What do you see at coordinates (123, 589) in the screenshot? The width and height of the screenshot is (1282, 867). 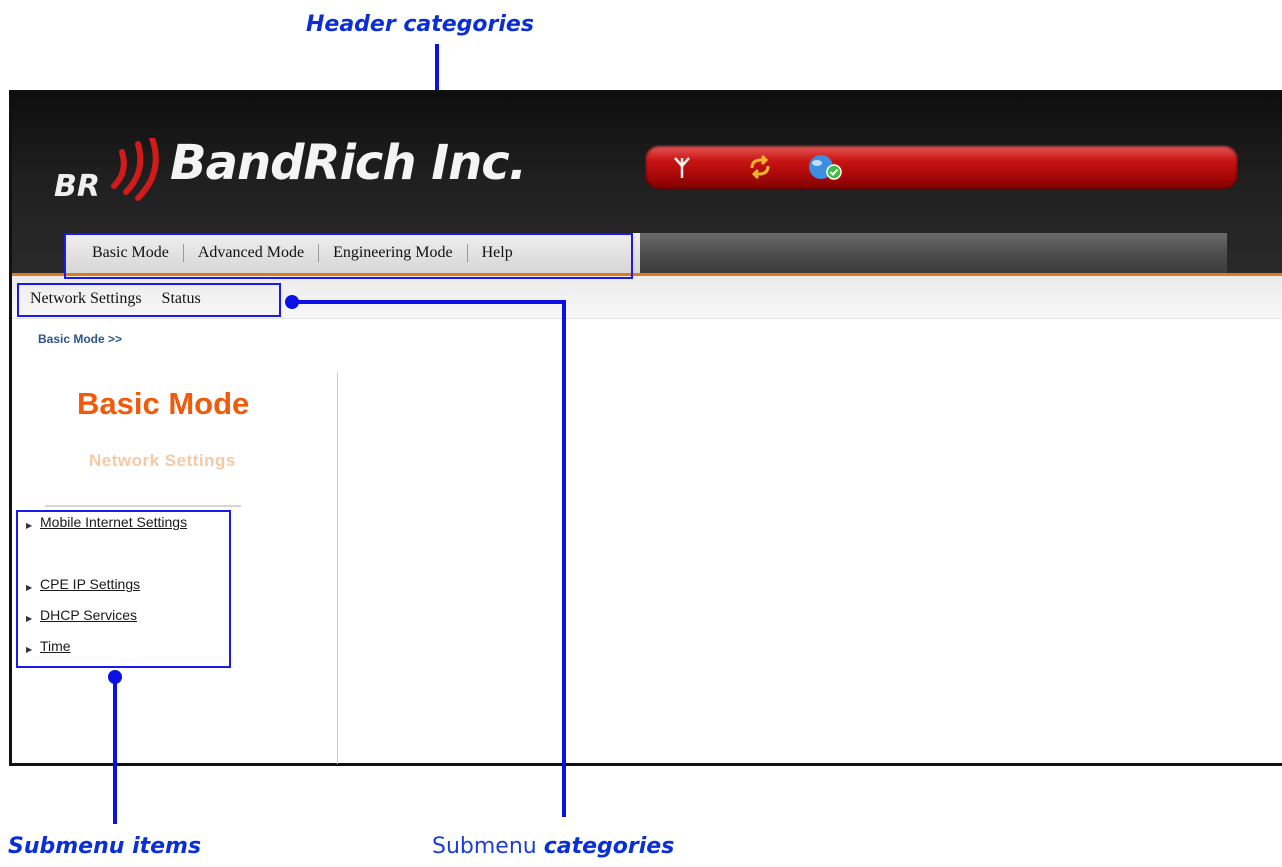 I see `submenu-items-highlight` at bounding box center [123, 589].